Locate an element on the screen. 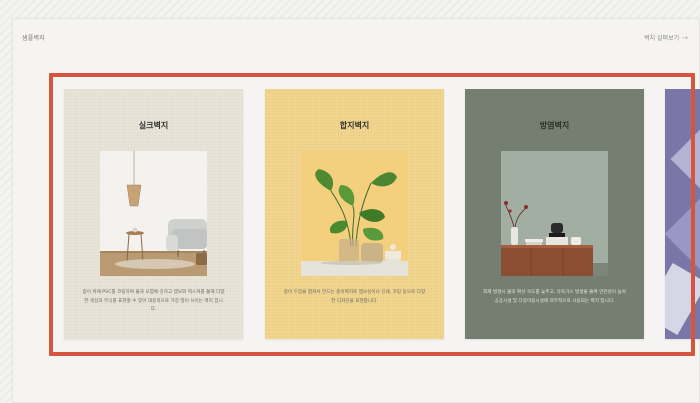  view-wallpaper-link: 벽지 살펴보기 → is located at coordinates (666, 38).